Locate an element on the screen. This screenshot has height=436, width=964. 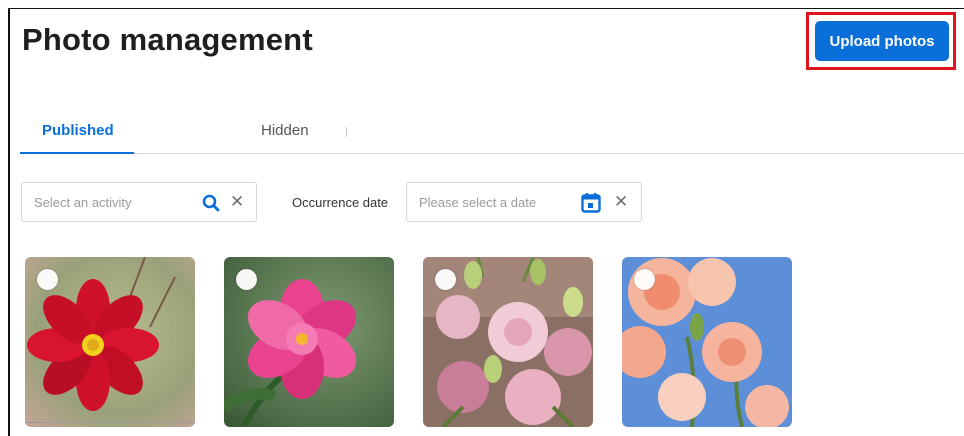
occurrence-date-picker: Please select a date ✕ is located at coordinates (524, 202).